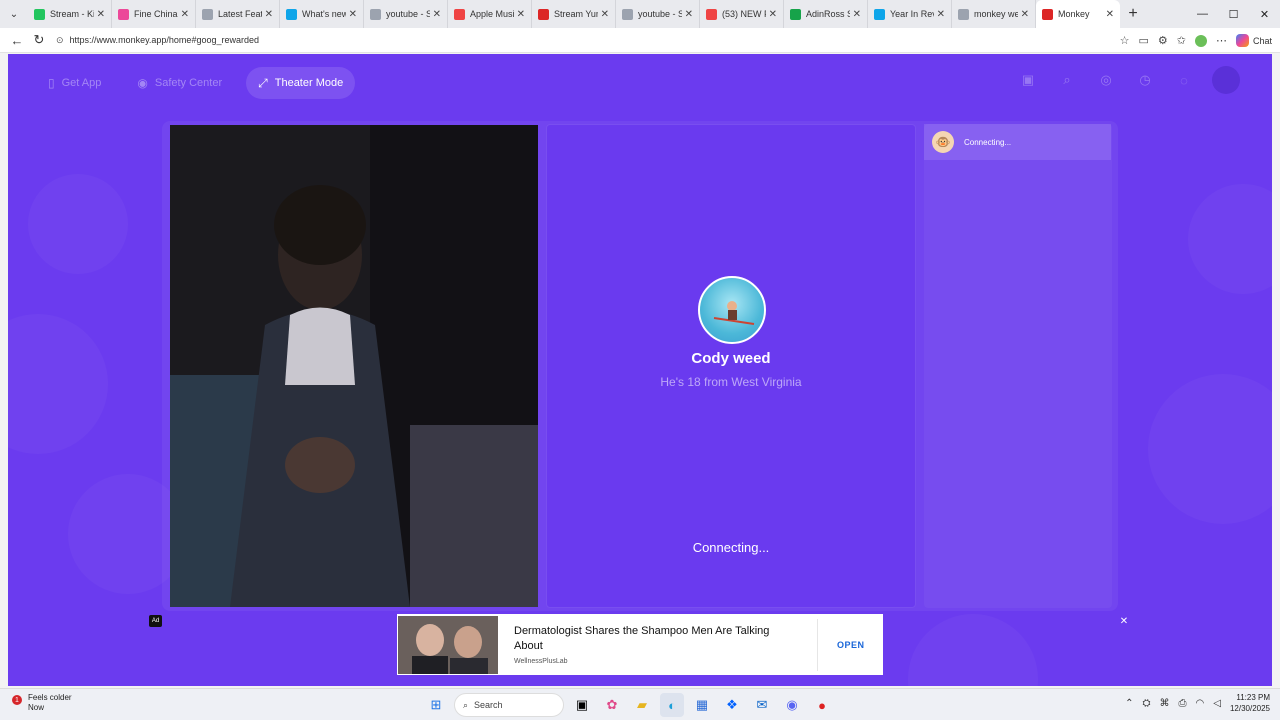 Image resolution: width=1280 pixels, height=720 pixels. I want to click on refresh-icon: ↻, so click(39, 40).